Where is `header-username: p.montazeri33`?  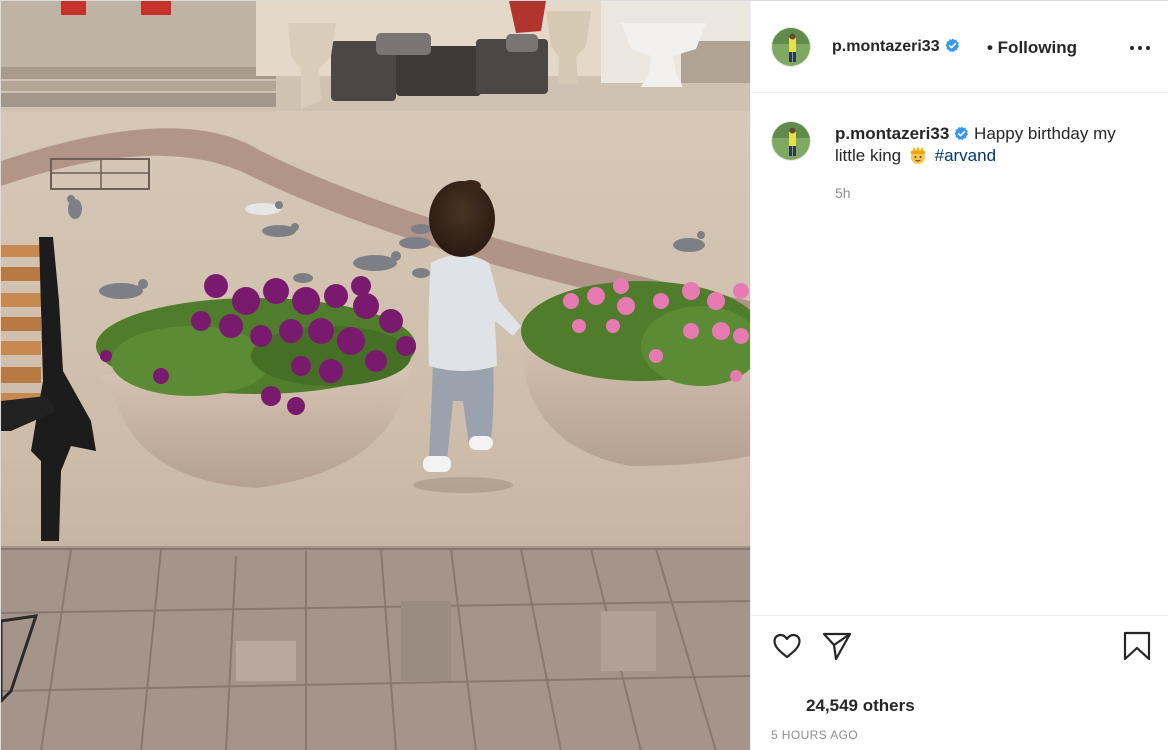 header-username: p.montazeri33 is located at coordinates (896, 47).